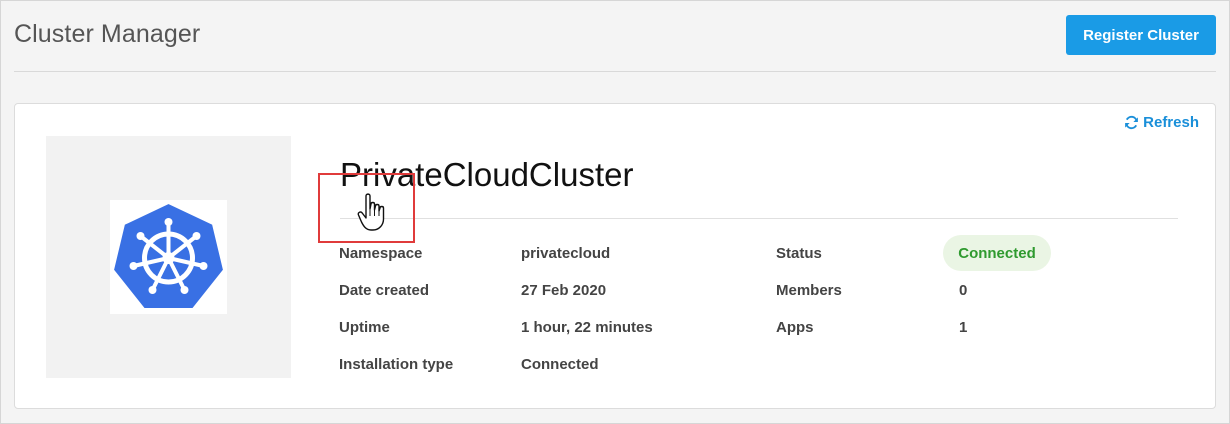 This screenshot has width=1230, height=424. I want to click on page-title: Cluster Manager, so click(107, 34).